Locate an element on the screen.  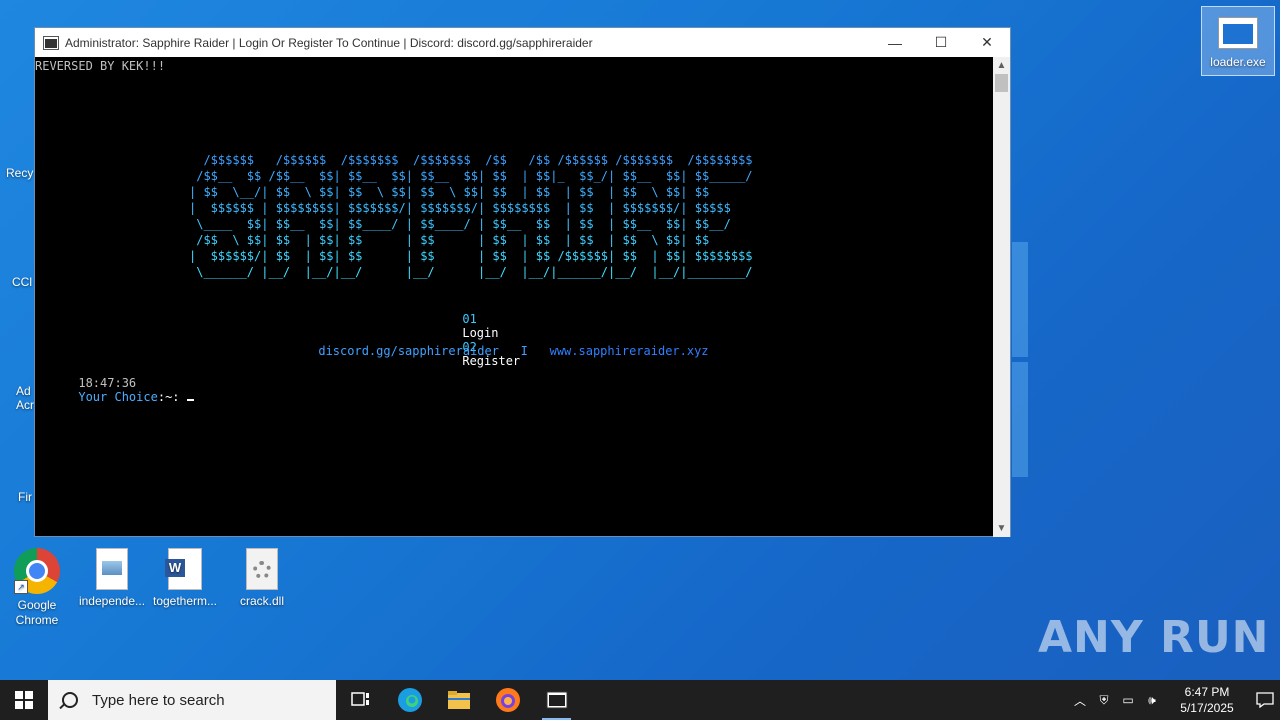
system-tray: ︿ ⛨ ▭ 🕪 6:47 PM 5/17/2025 is located at coordinates (1174, 700).